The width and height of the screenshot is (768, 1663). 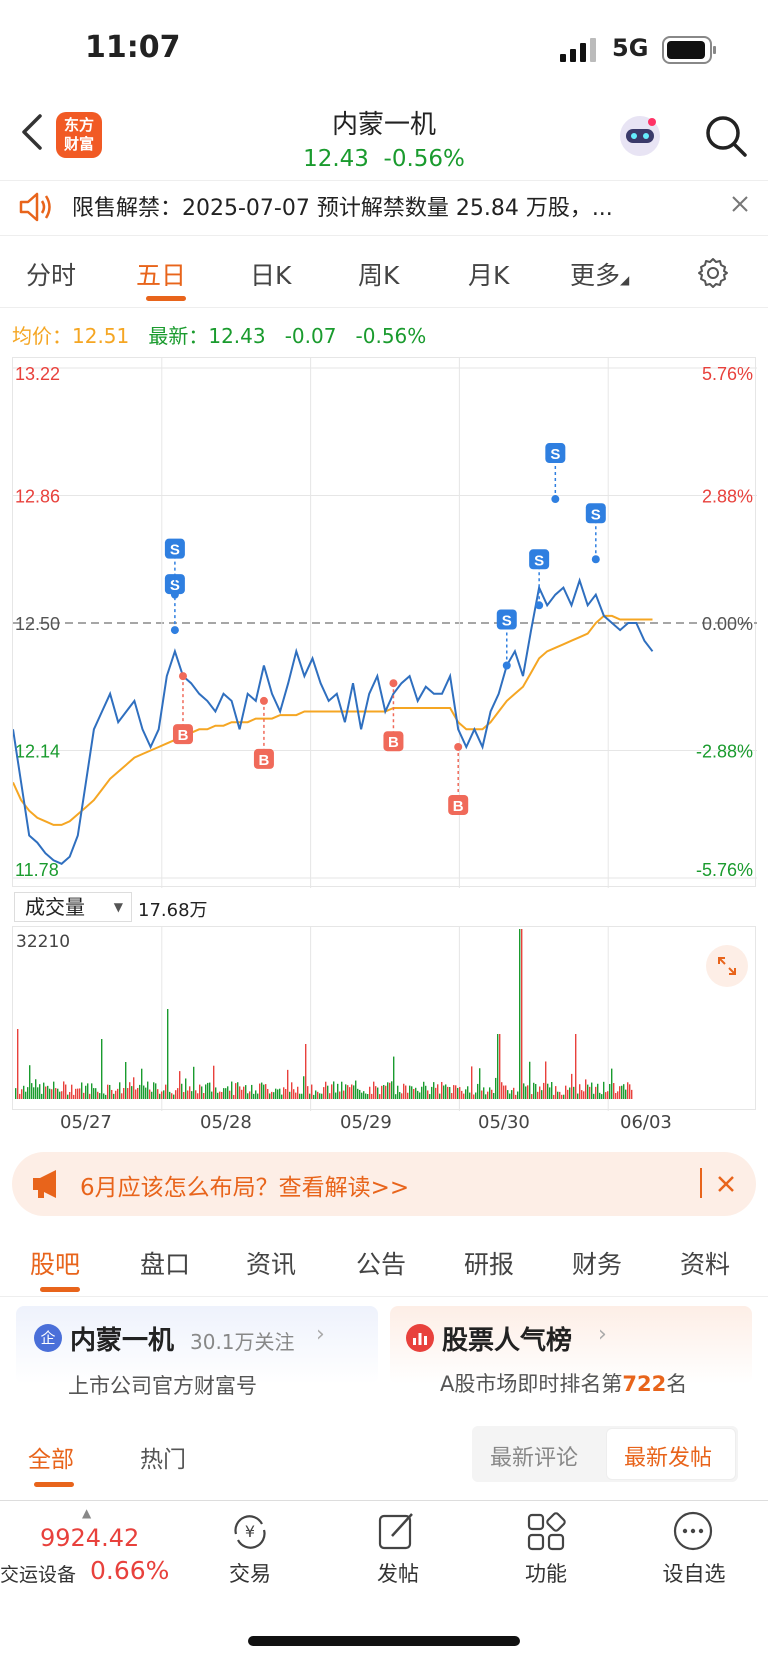 I want to click on post-edit-icon, so click(x=397, y=1531).